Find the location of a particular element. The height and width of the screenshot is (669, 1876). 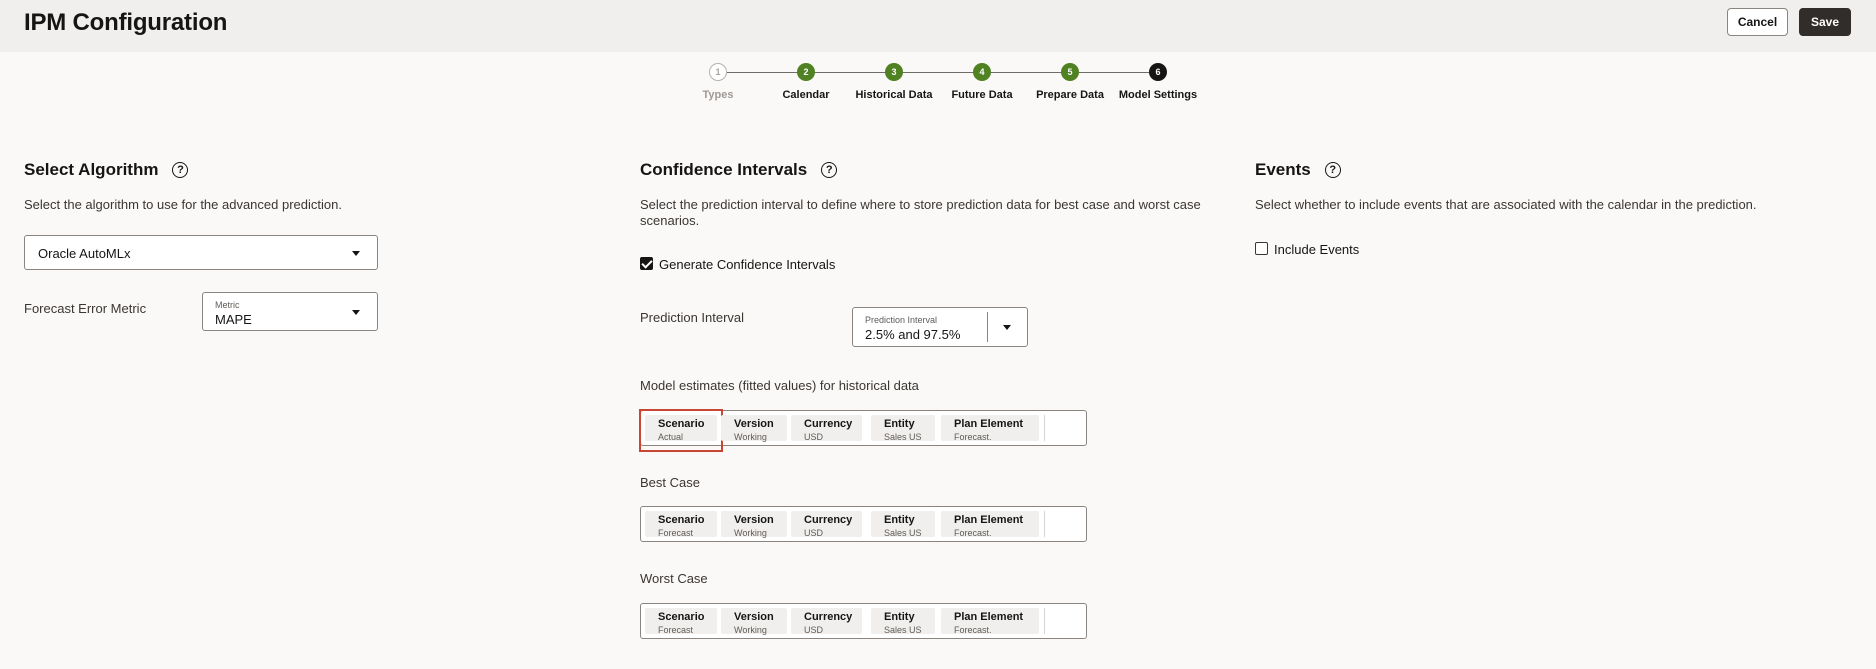

confidence-section-title: Confidence Intervals ? is located at coordinates (739, 170).